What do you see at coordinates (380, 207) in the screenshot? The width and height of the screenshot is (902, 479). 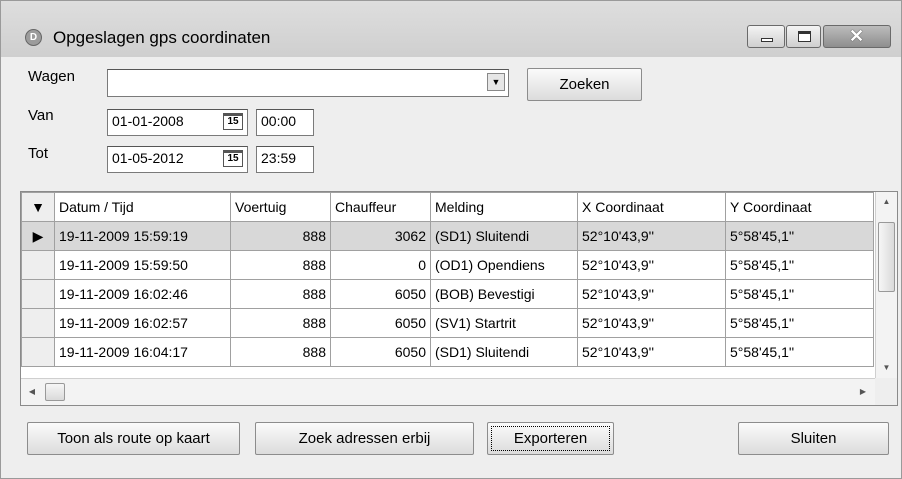 I see `column-header: Chauffeur` at bounding box center [380, 207].